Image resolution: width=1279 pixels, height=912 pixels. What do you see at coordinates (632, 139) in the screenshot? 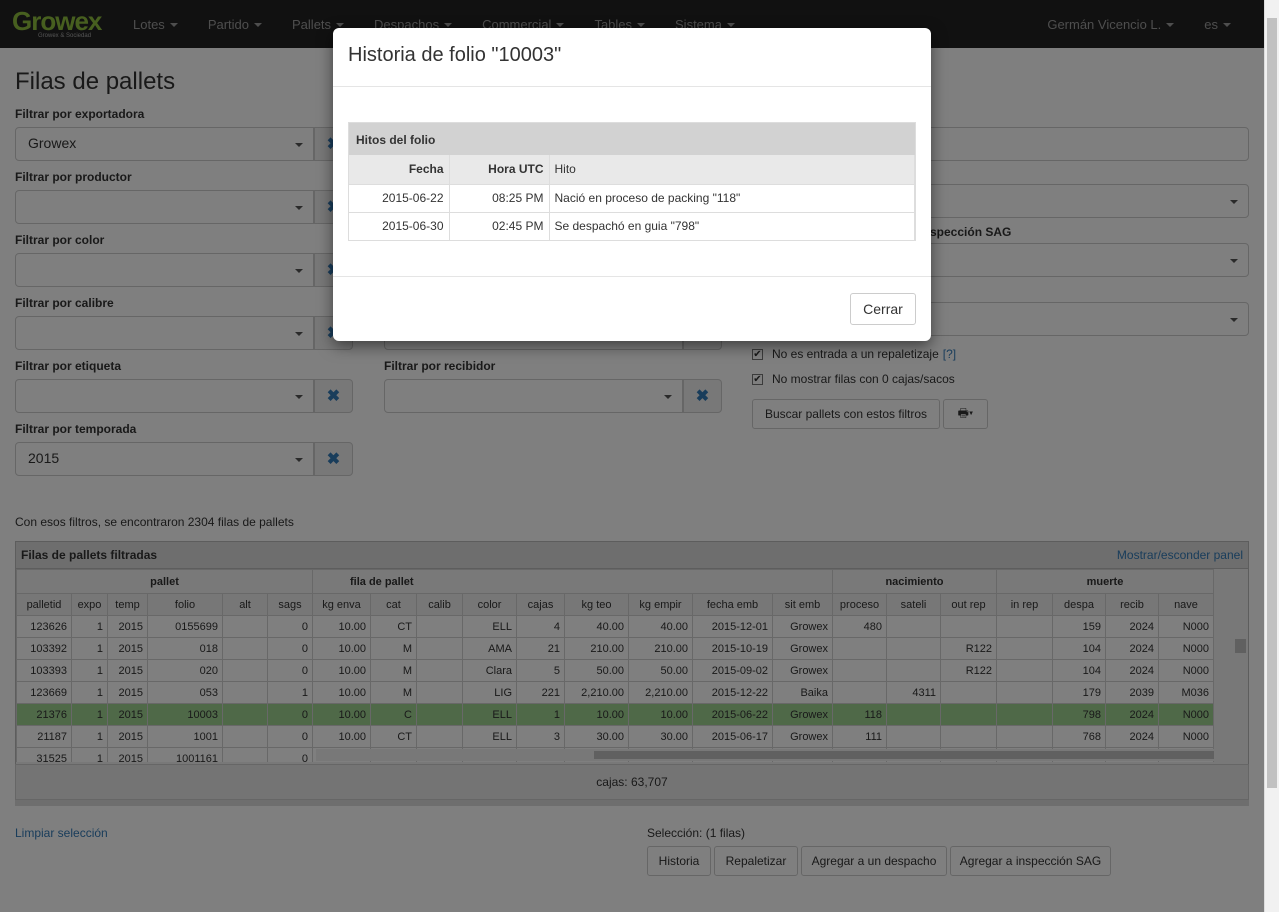
I see `hitos-title: Hitos del folio` at bounding box center [632, 139].